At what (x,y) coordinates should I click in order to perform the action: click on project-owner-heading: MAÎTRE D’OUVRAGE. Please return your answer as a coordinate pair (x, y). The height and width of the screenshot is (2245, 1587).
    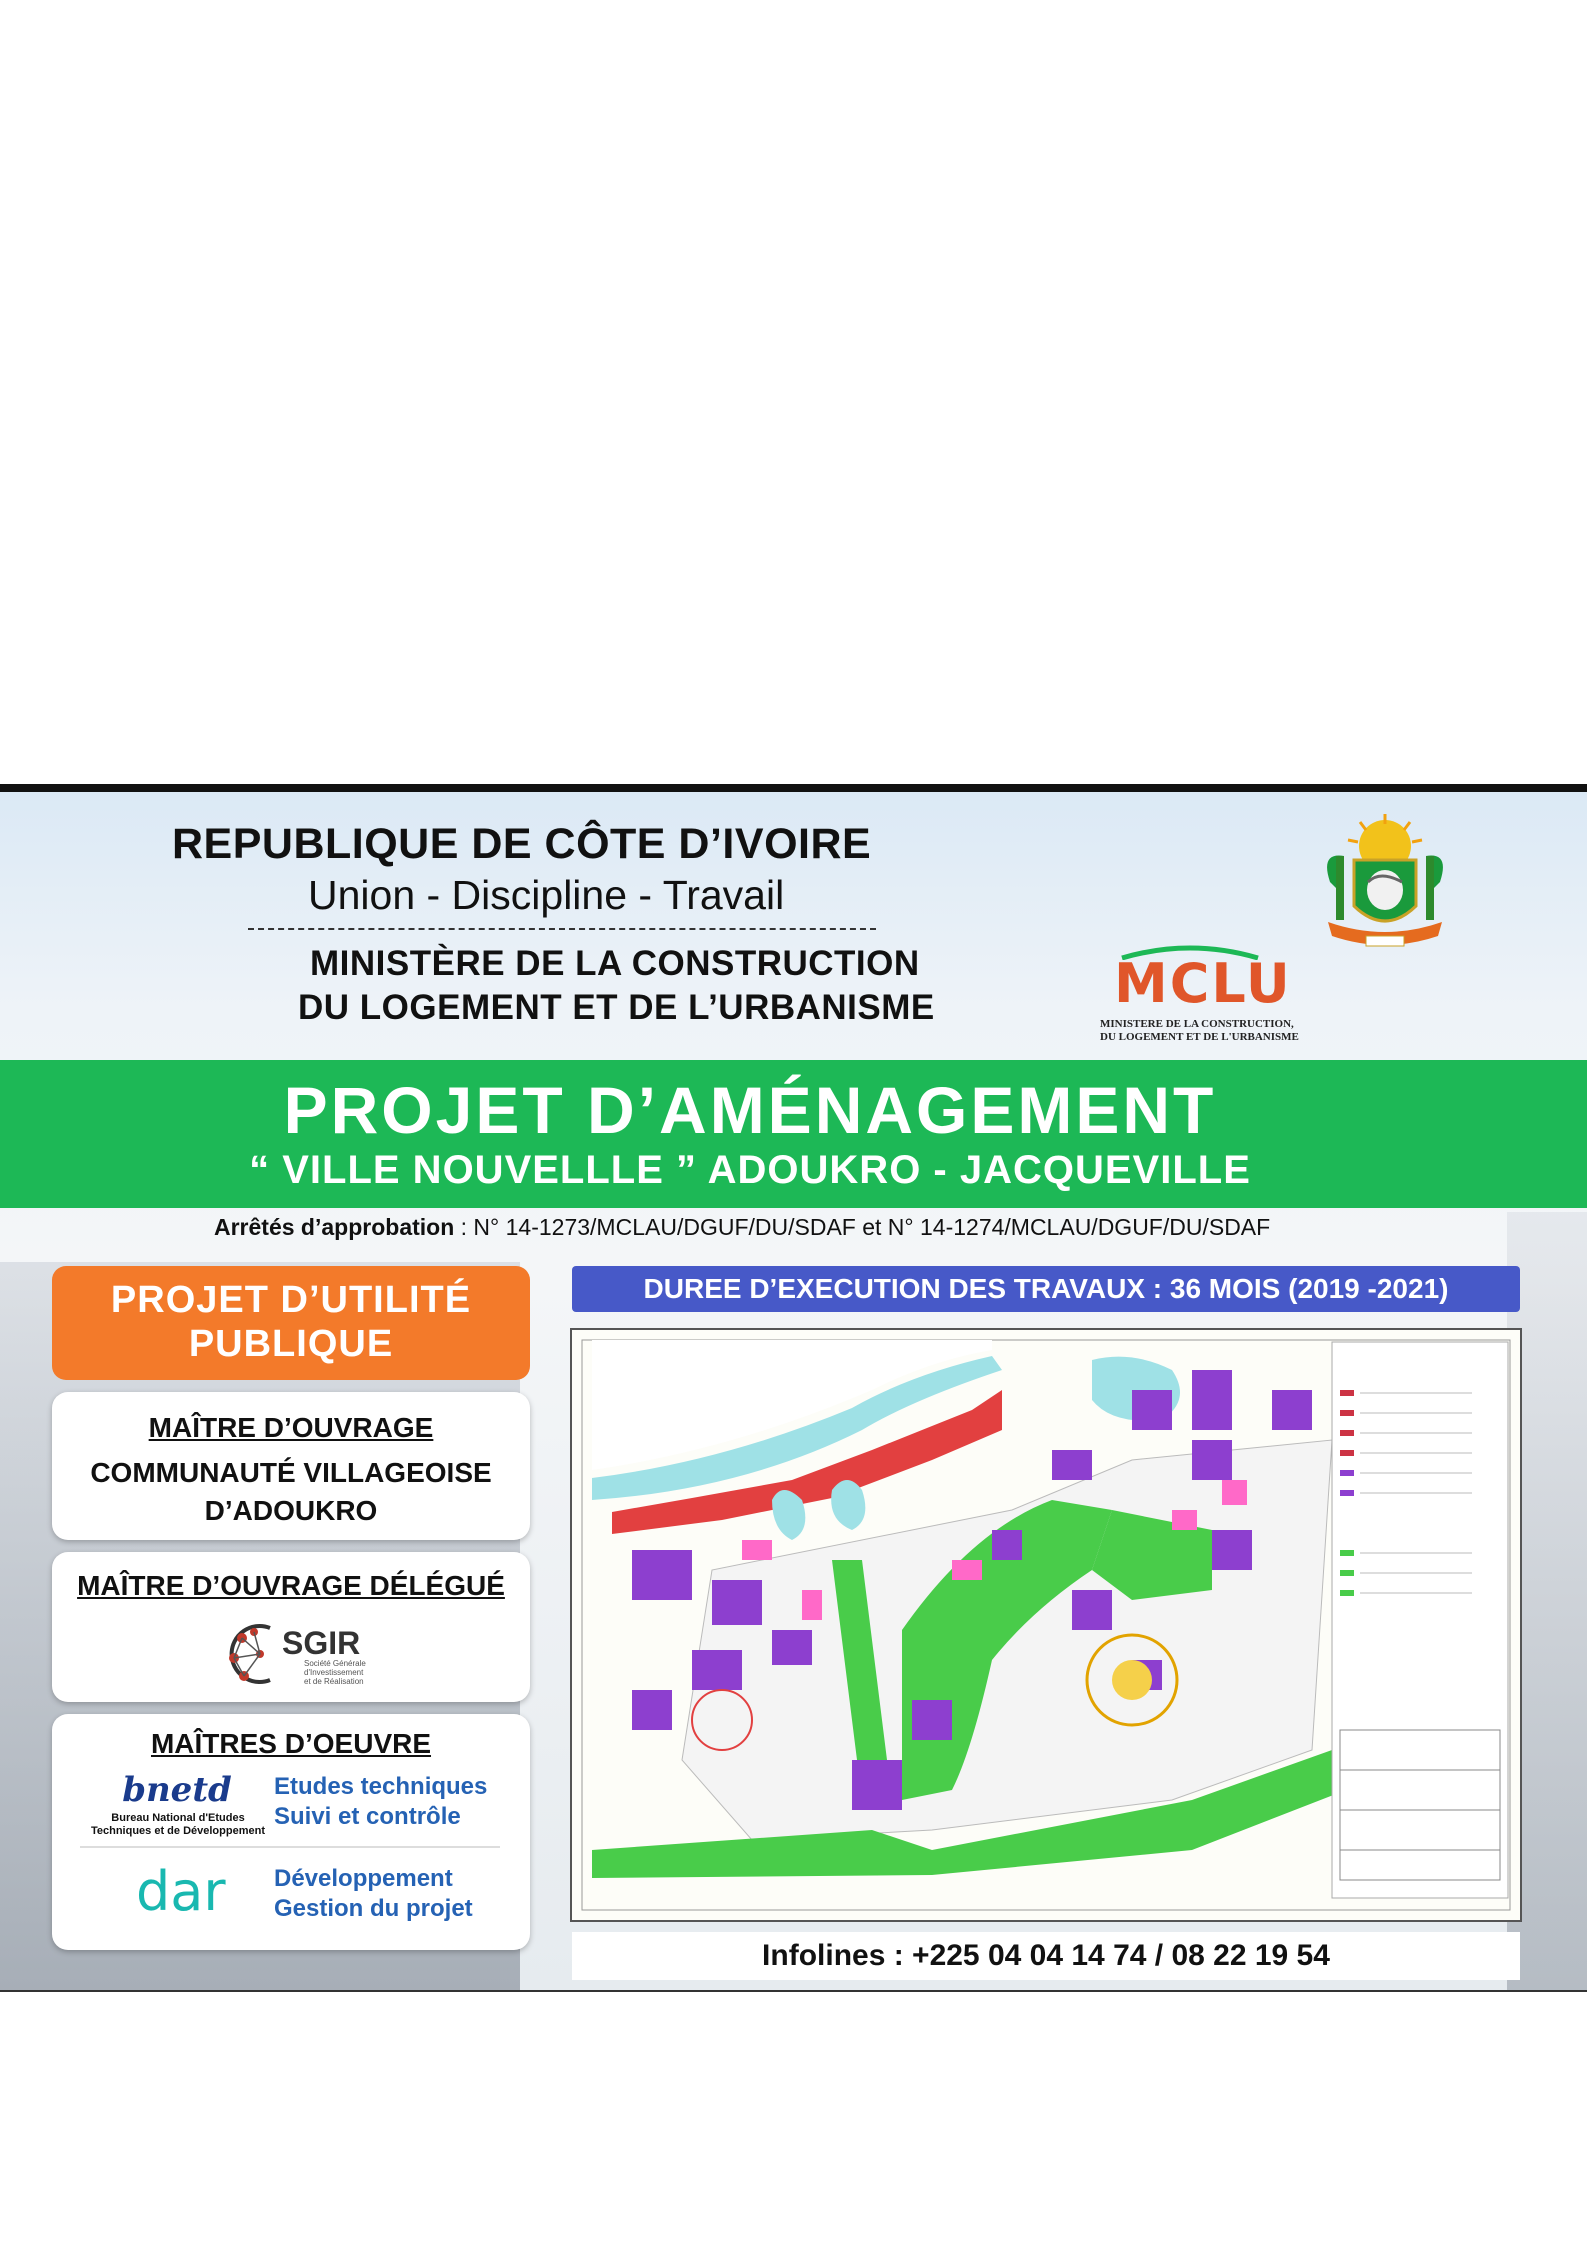
    Looking at the image, I should click on (291, 1427).